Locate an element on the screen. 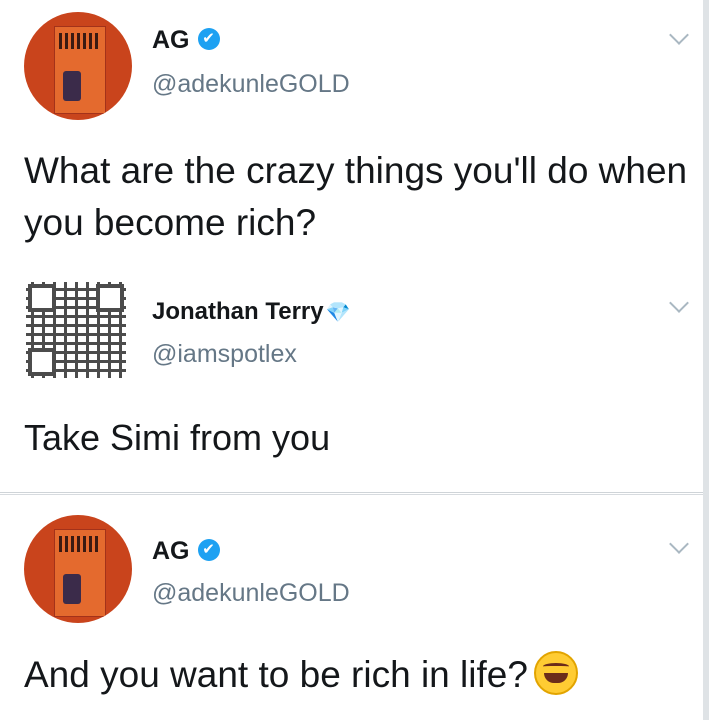 The image size is (709, 721). tweet-text-content: And you want to be rich in life? is located at coordinates (276, 674).